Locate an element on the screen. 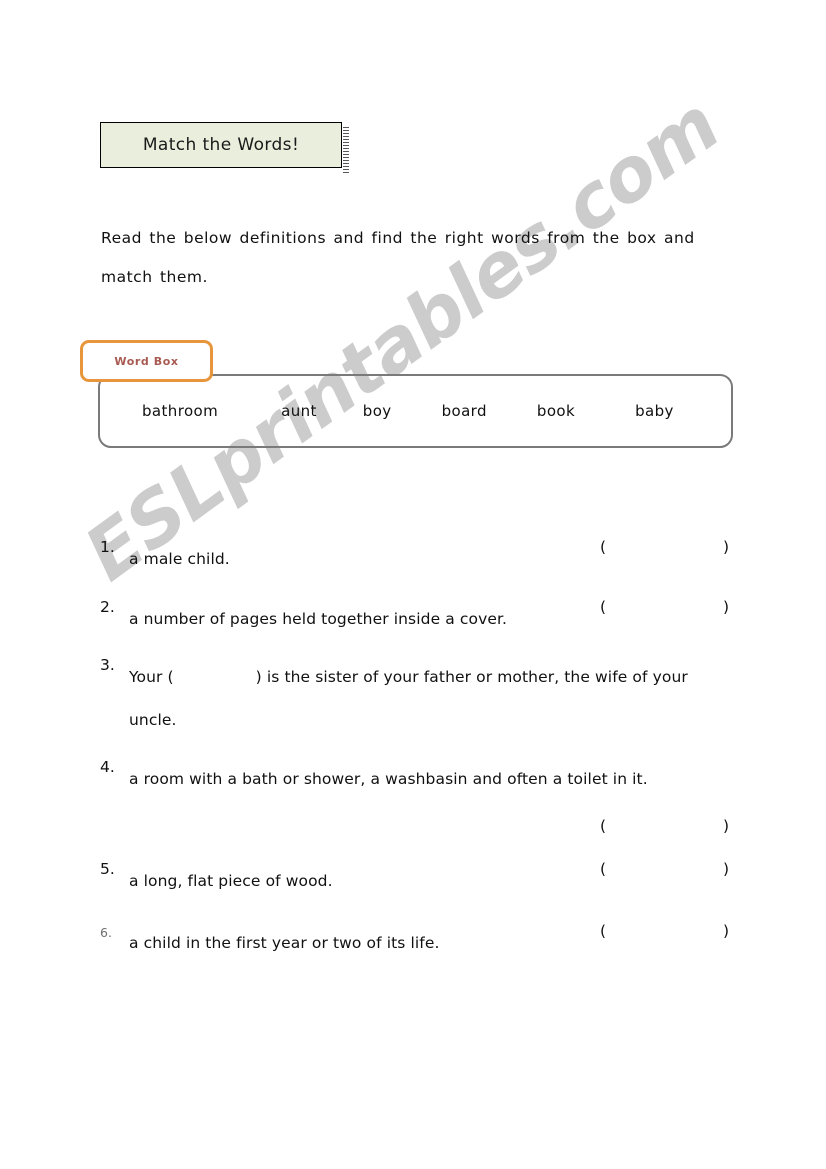 Image resolution: width=826 pixels, height=1169 pixels. question-number: 3. is located at coordinates (107, 665).